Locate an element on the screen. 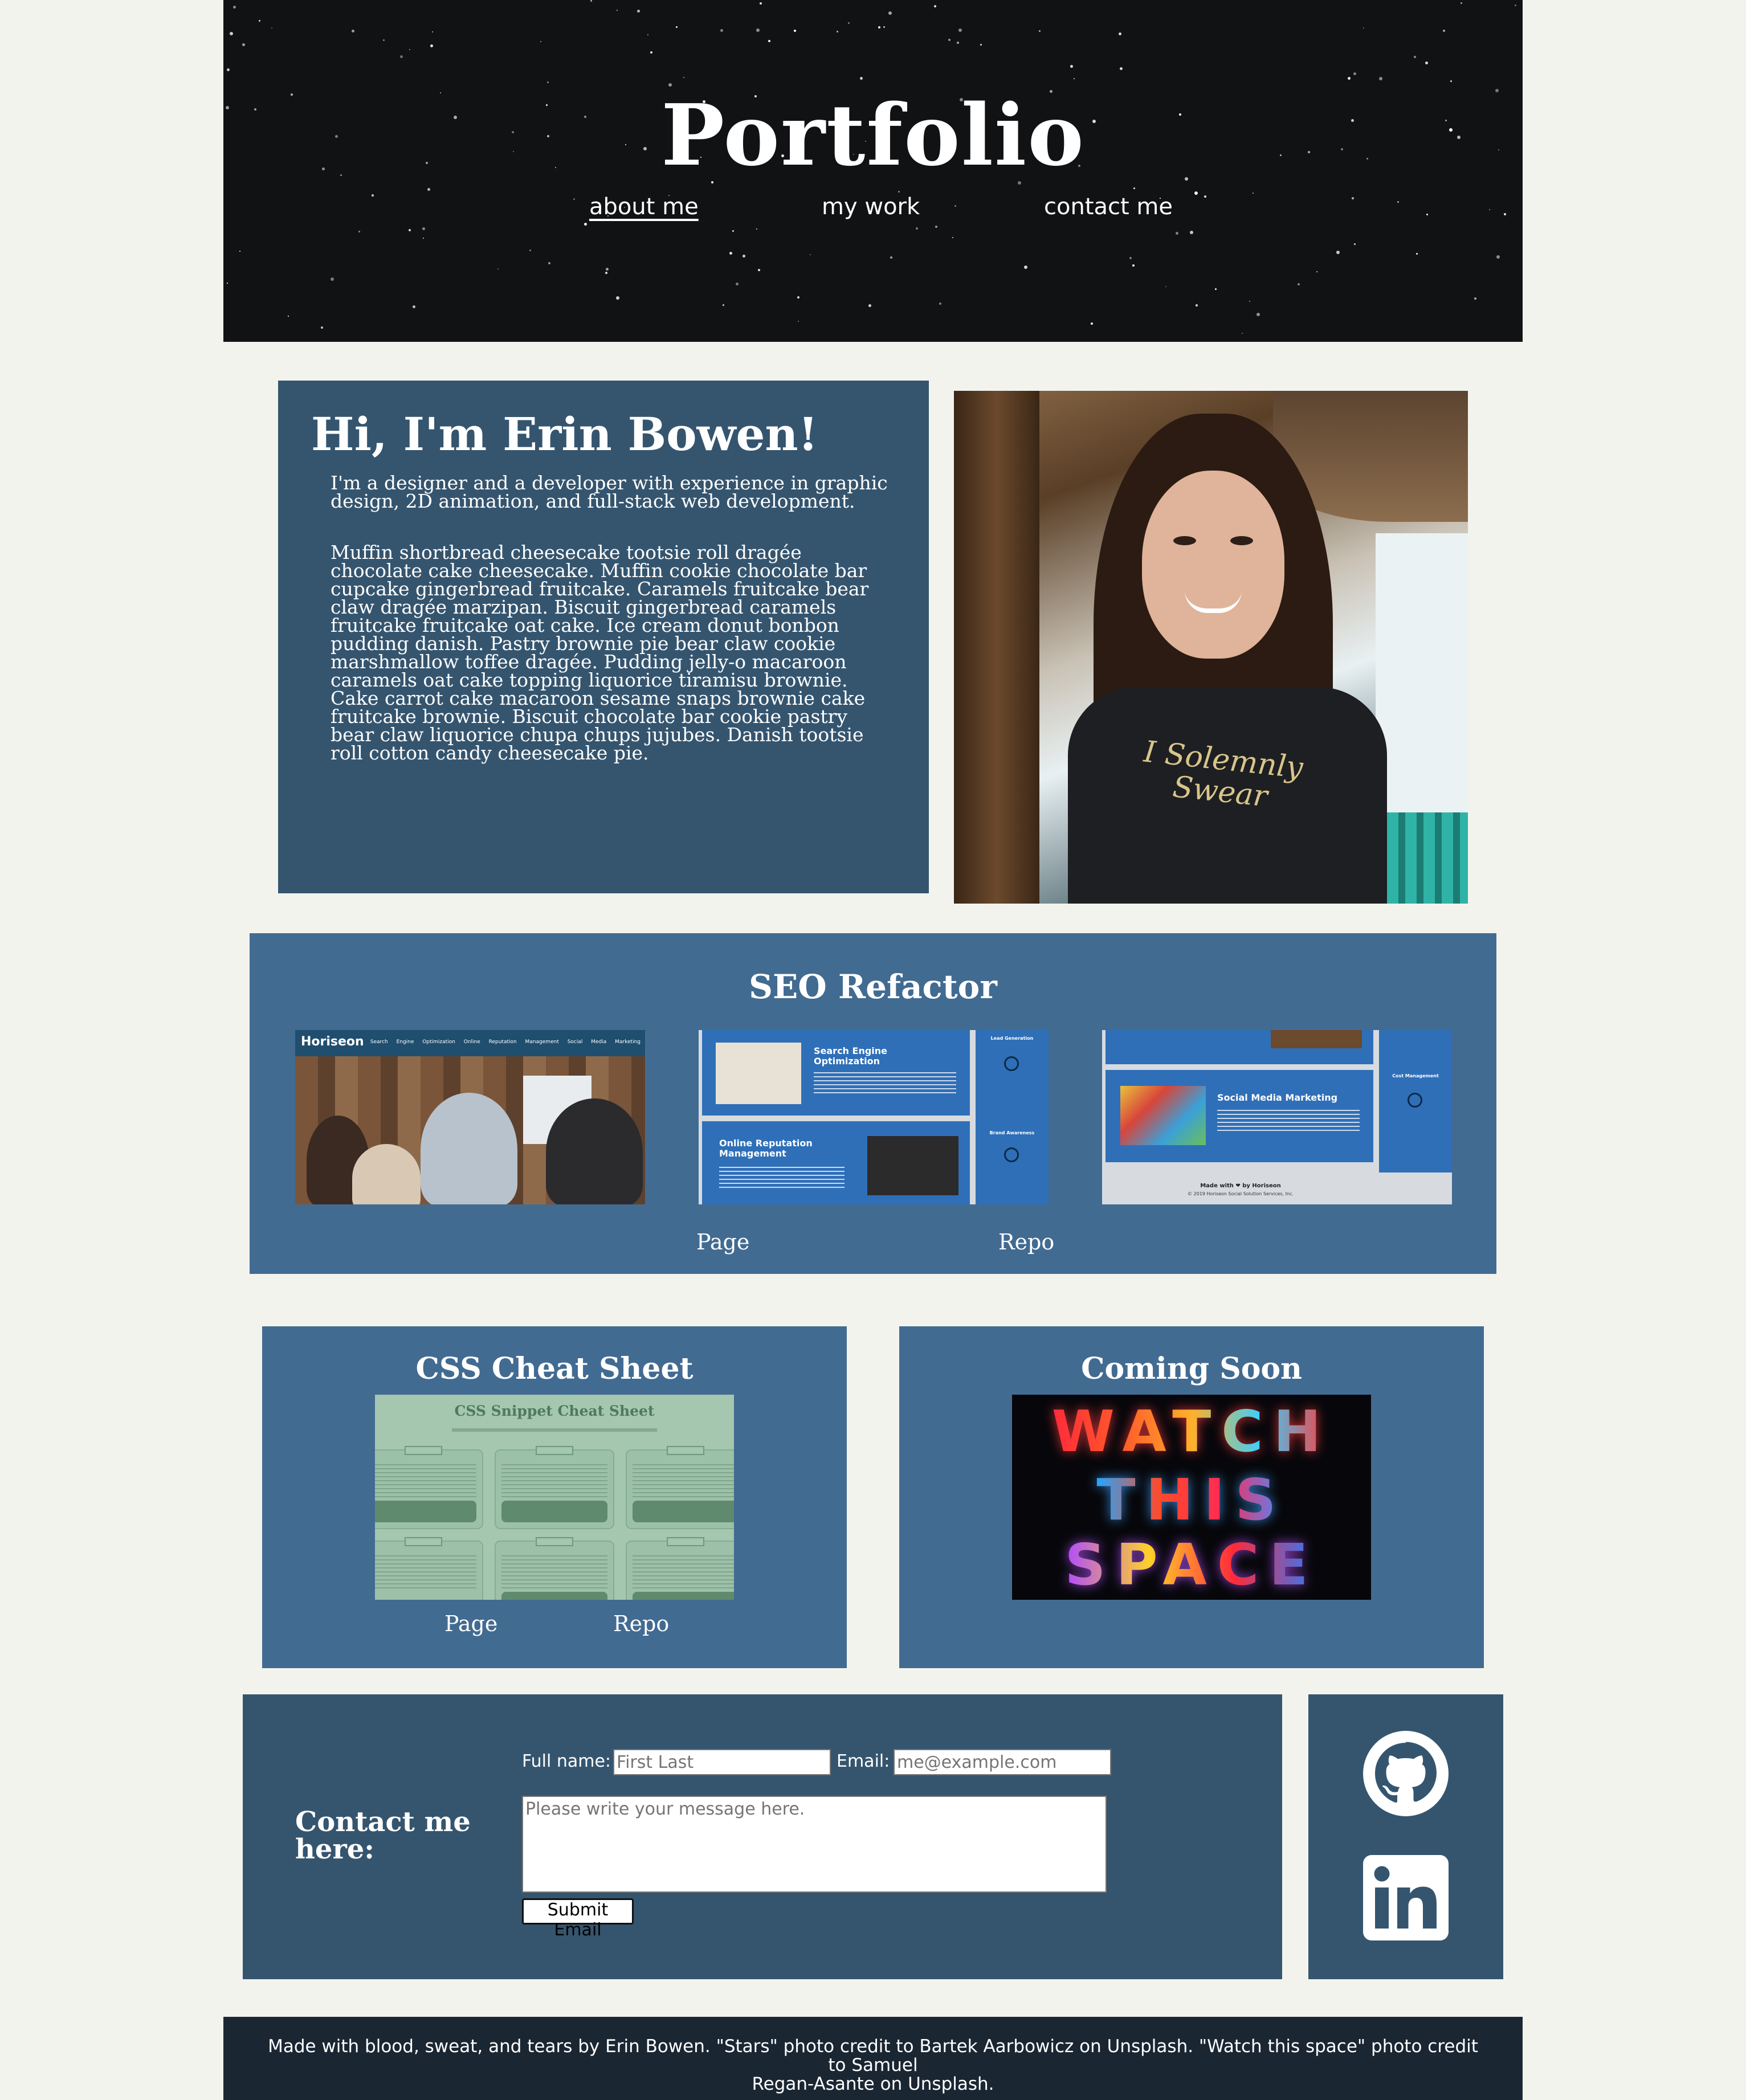  site-title: Portfolio is located at coordinates (873, 135).